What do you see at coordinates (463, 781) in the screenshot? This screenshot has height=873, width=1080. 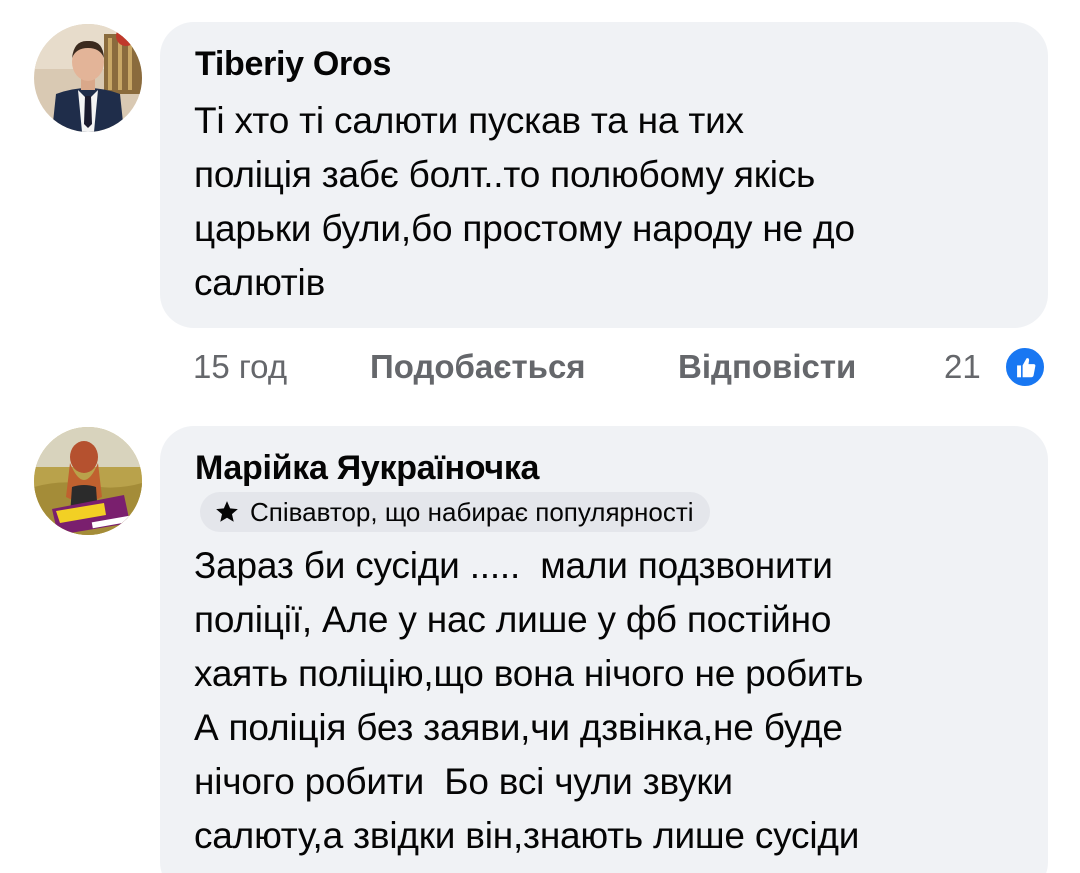 I see `comment-text-line: нічого робити Бо всі чули звуки` at bounding box center [463, 781].